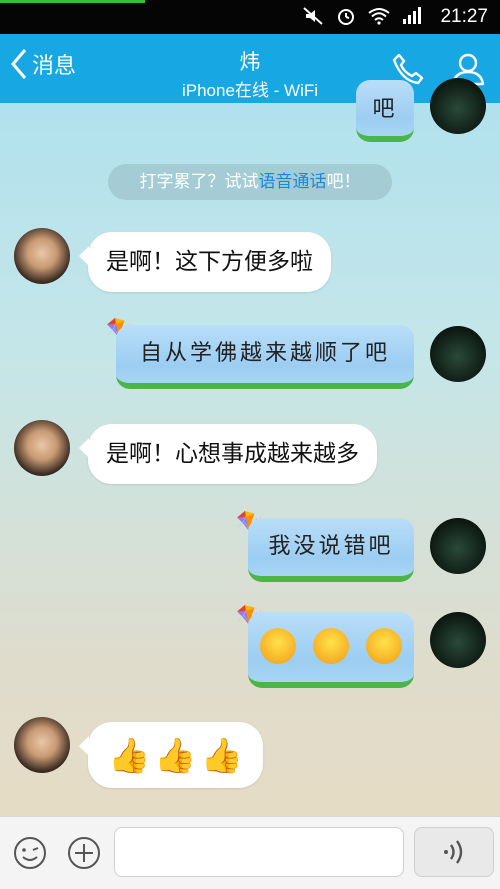  I want to click on voice-button, so click(454, 852).